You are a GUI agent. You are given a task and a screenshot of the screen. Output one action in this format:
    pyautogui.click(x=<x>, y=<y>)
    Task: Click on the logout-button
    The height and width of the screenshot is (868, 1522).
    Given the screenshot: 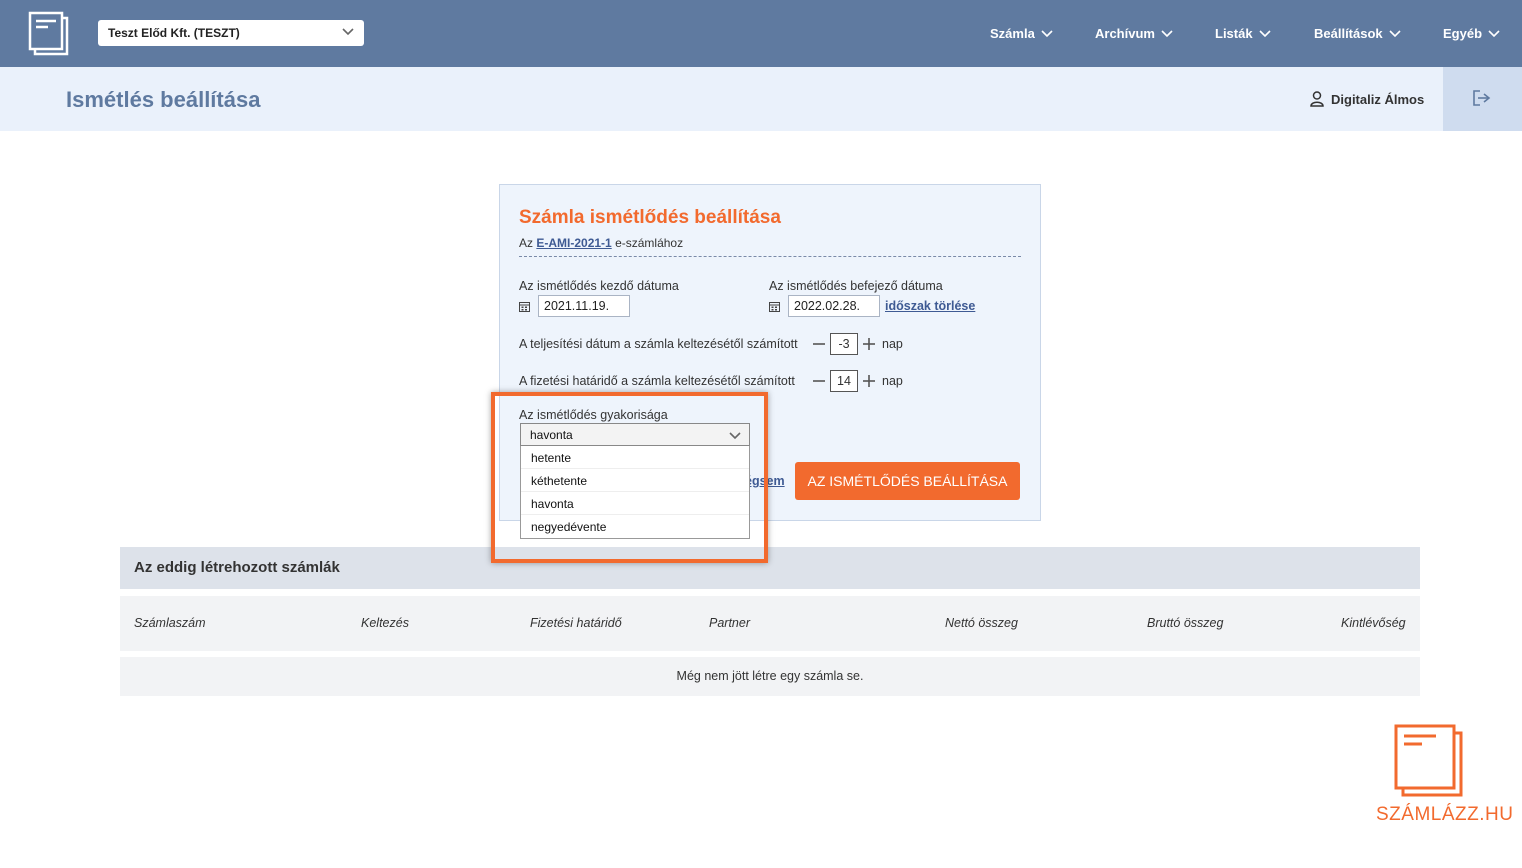 What is the action you would take?
    pyautogui.click(x=1482, y=99)
    